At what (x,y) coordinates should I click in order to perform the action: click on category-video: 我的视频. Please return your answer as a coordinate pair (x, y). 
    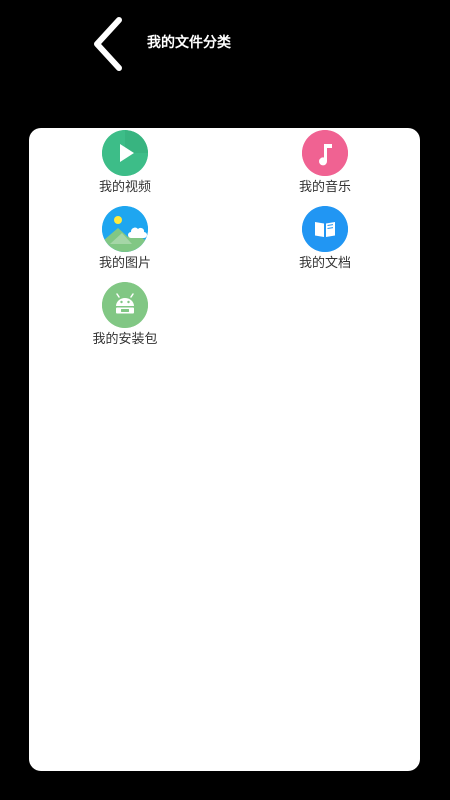
    Looking at the image, I should click on (125, 166).